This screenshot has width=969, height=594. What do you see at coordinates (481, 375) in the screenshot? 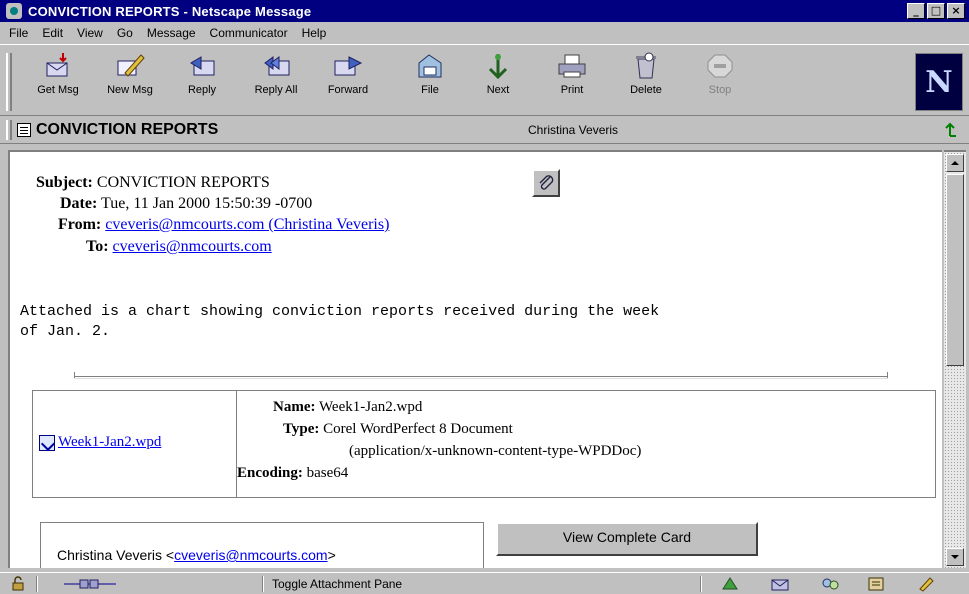
I see `attachment-divider` at bounding box center [481, 375].